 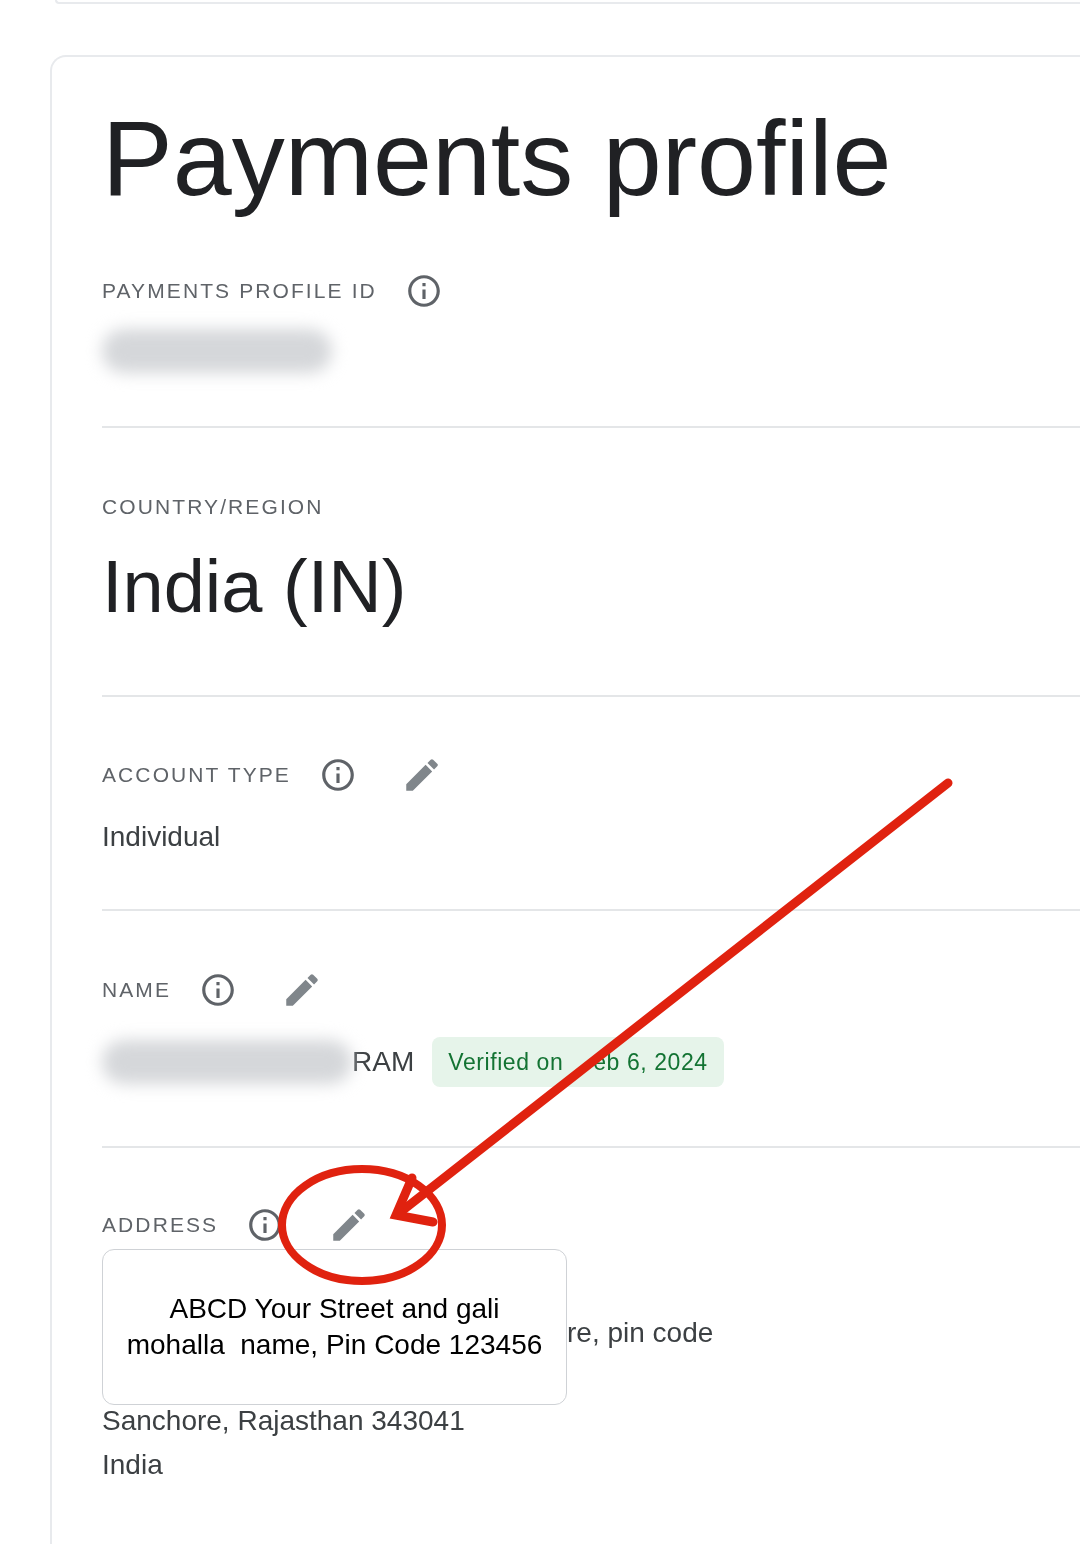 What do you see at coordinates (255, 587) in the screenshot?
I see `country-value: India (IN)` at bounding box center [255, 587].